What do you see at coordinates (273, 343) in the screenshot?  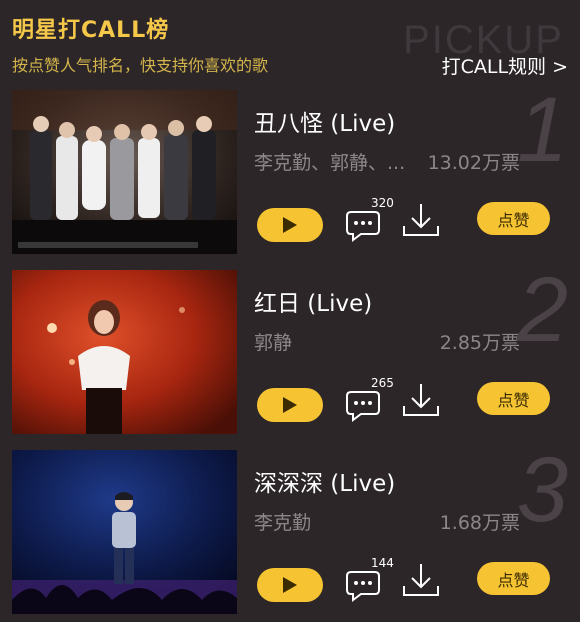 I see `song-artist: 郭静` at bounding box center [273, 343].